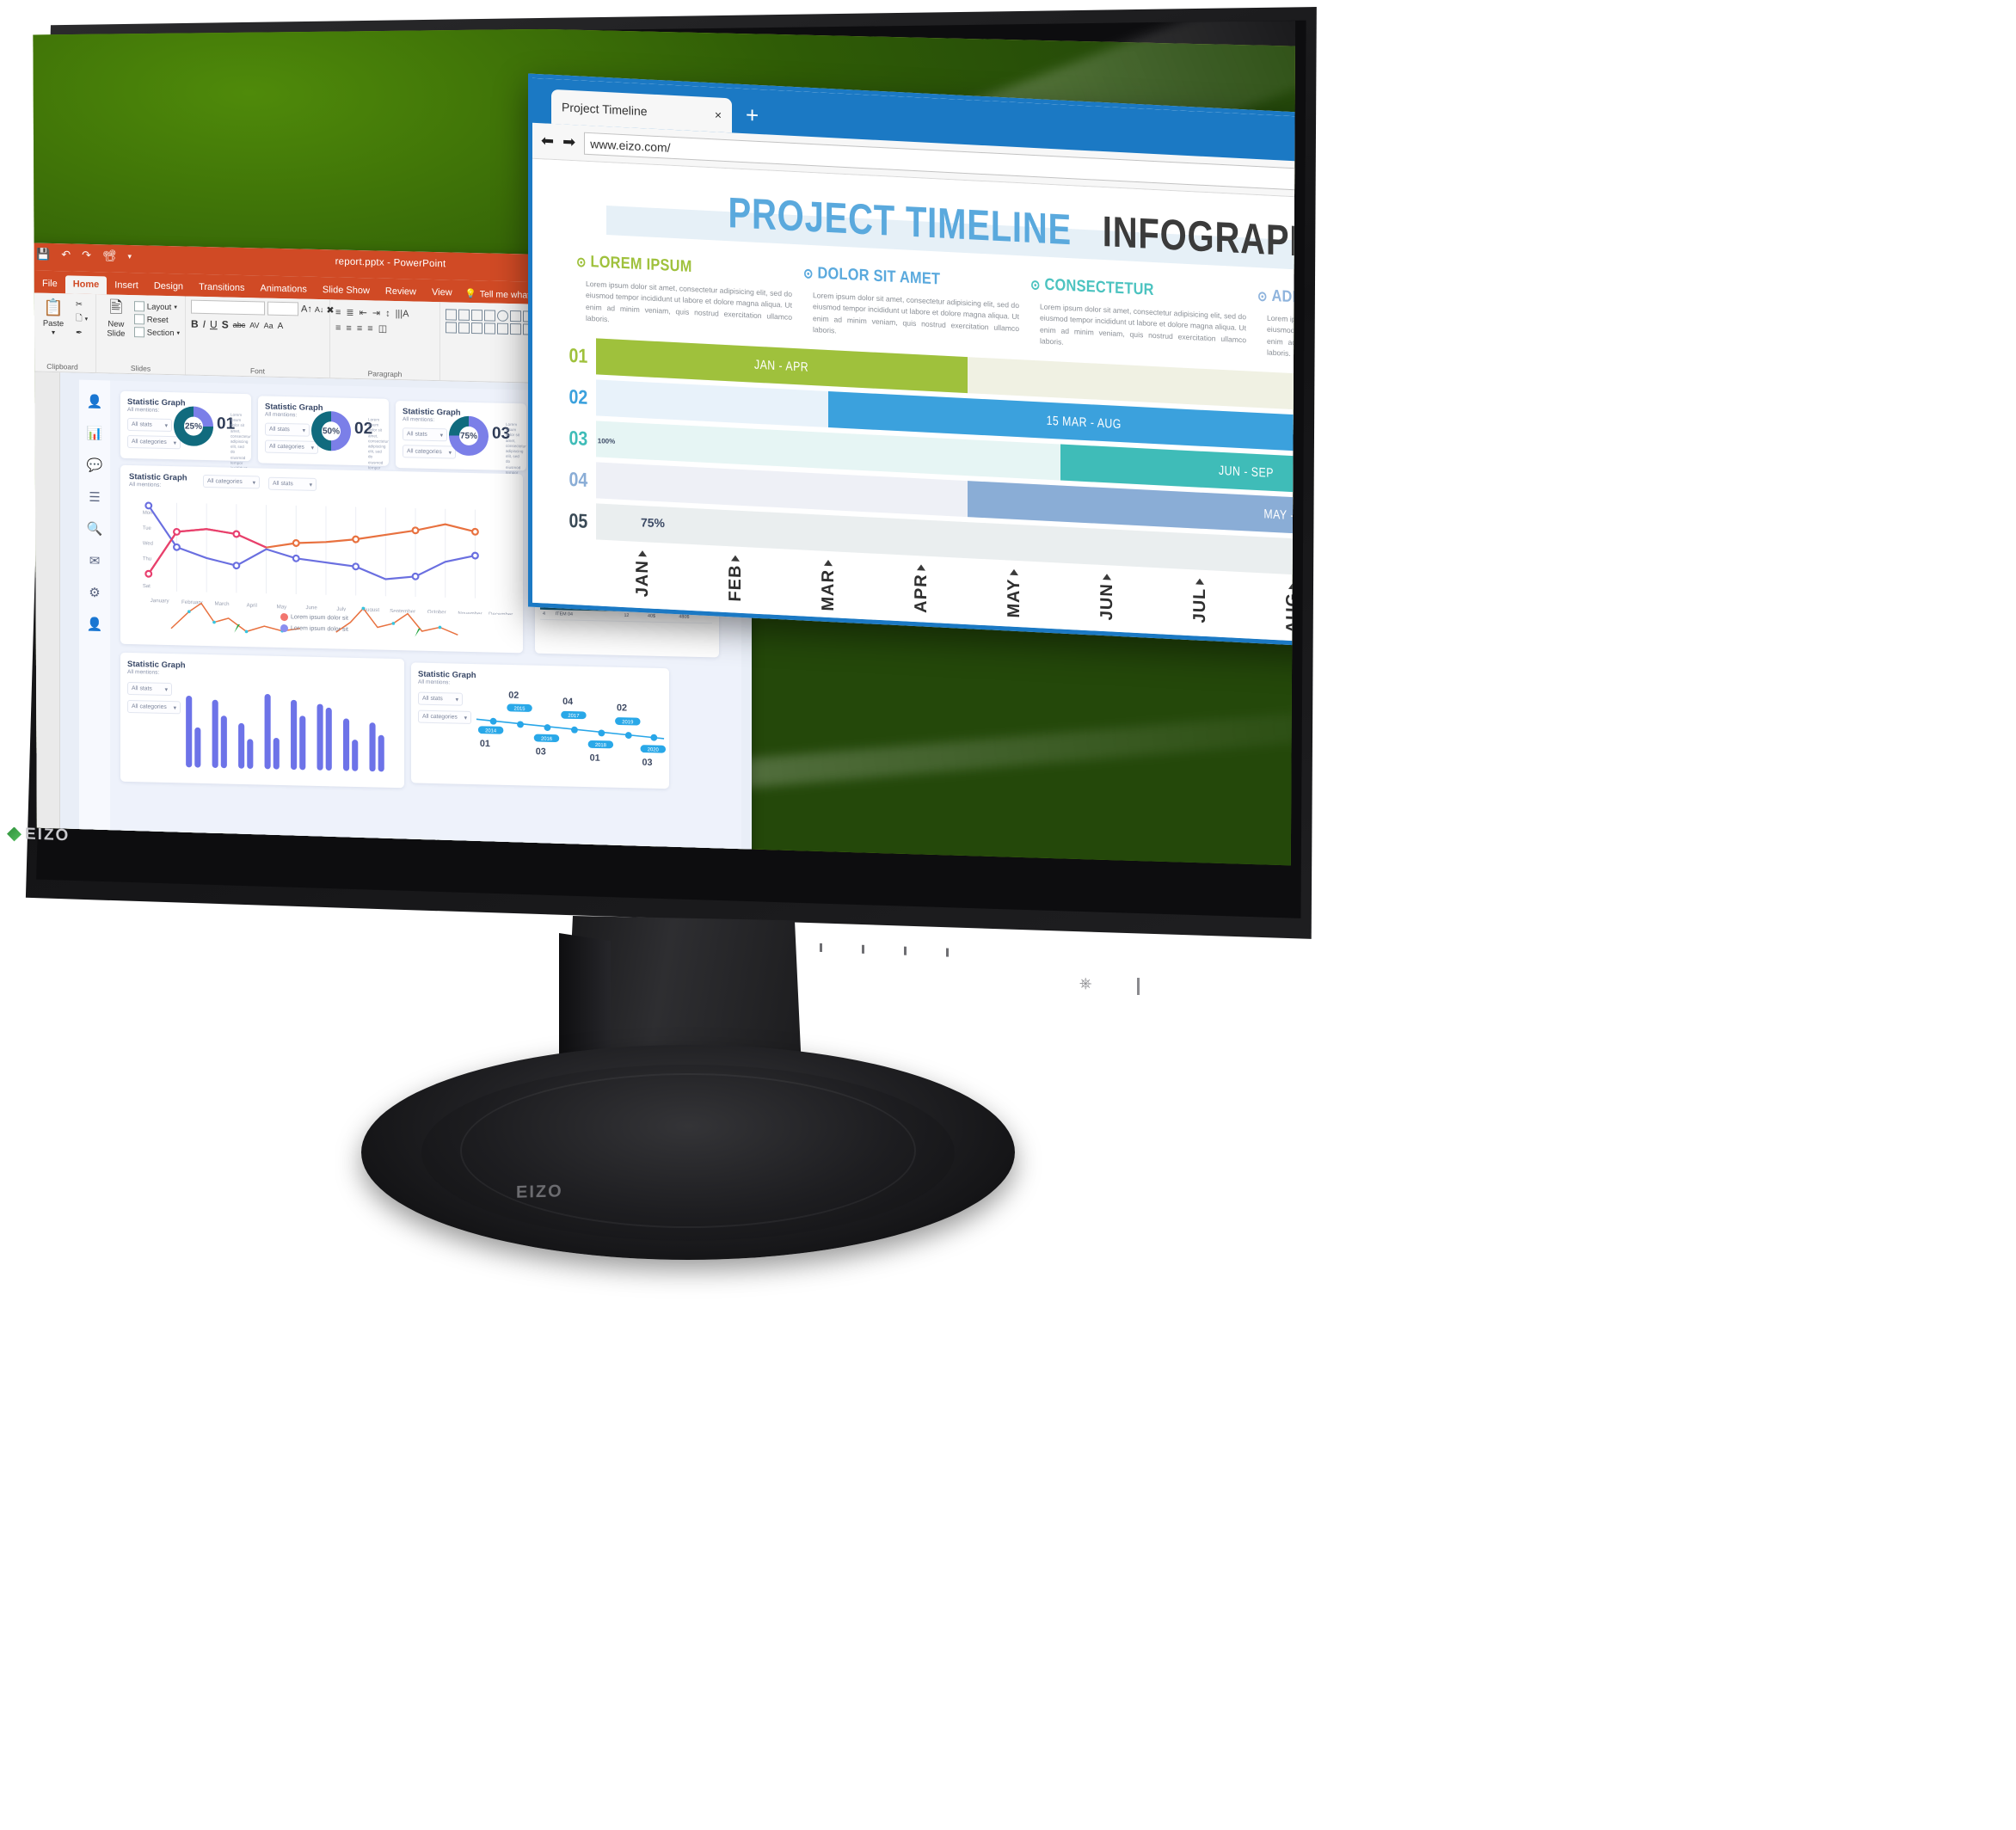  What do you see at coordinates (464, 315) in the screenshot?
I see `shape-line-icon` at bounding box center [464, 315].